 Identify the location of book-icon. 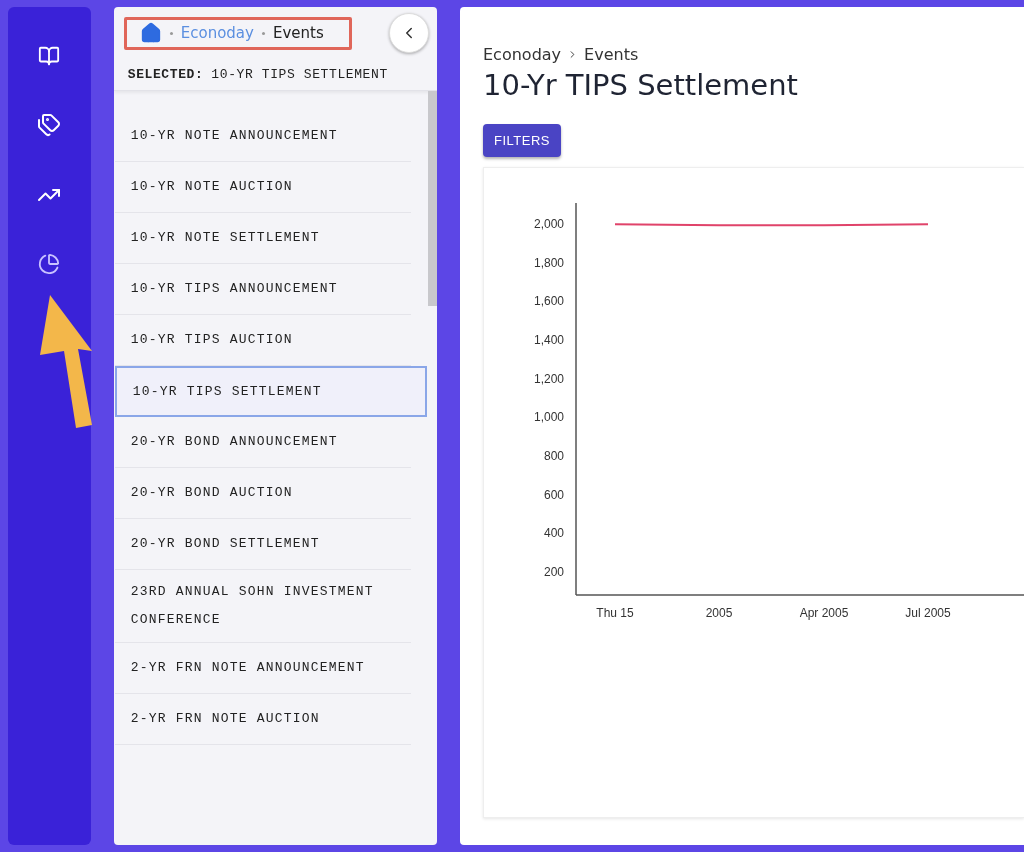
(49, 56).